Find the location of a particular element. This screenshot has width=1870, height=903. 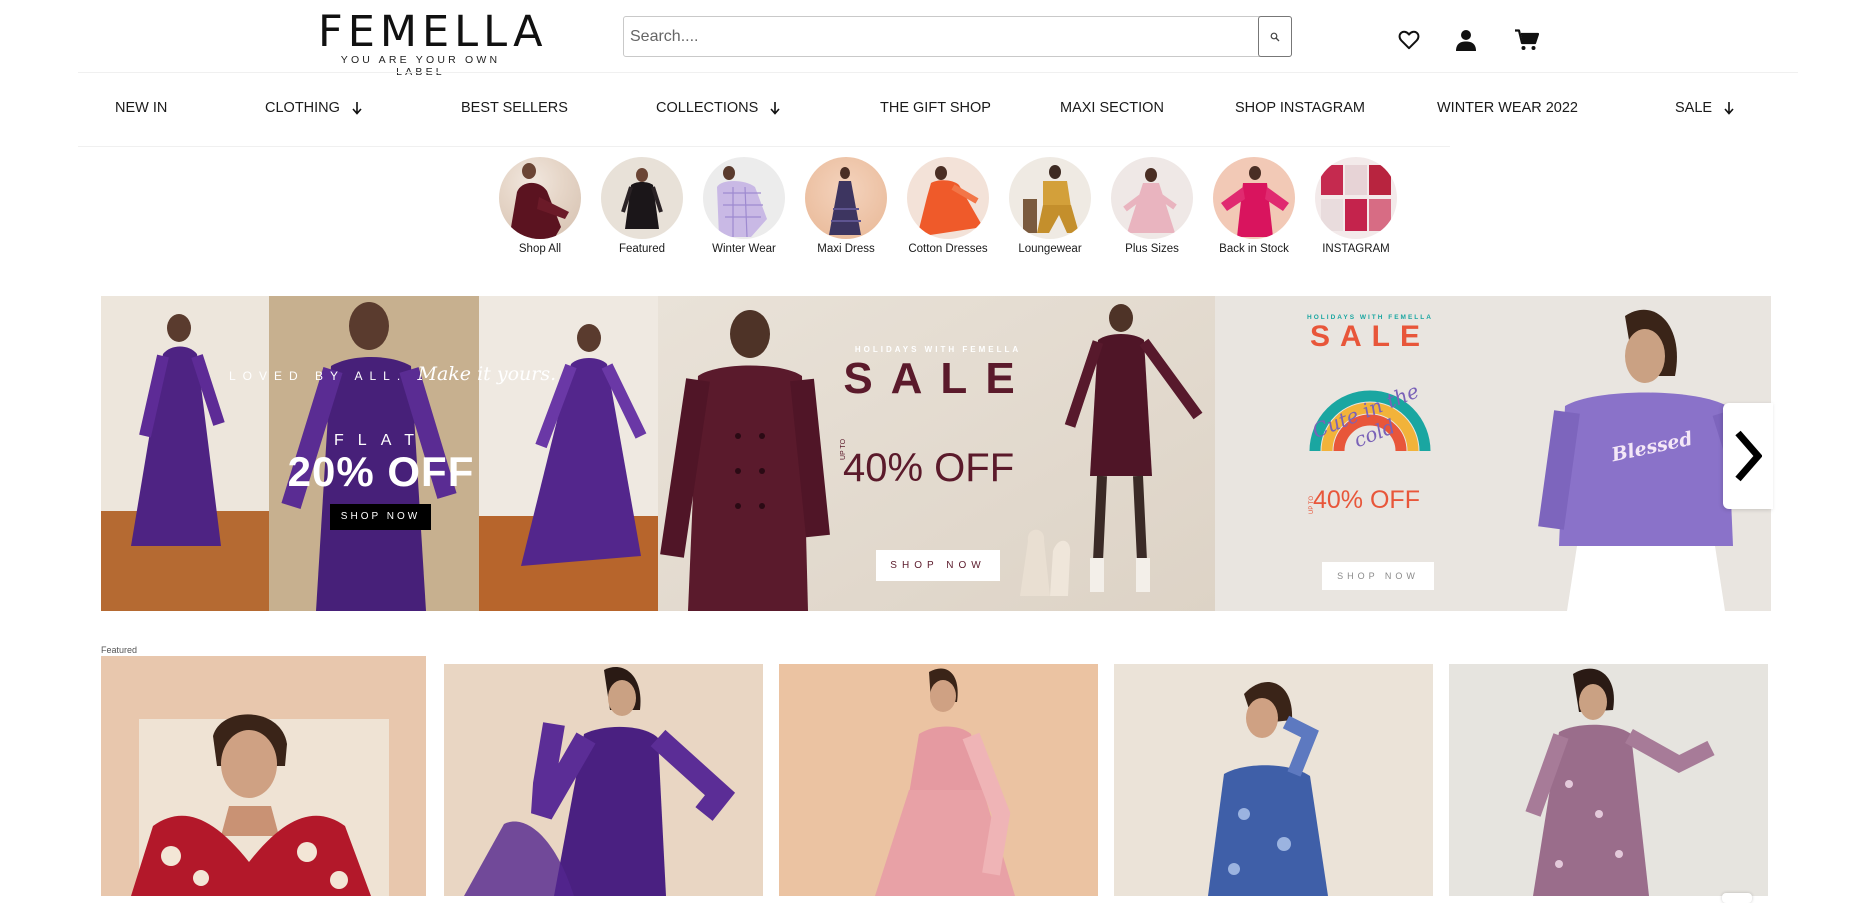

category-loungewear: Loungewear is located at coordinates (1050, 206).